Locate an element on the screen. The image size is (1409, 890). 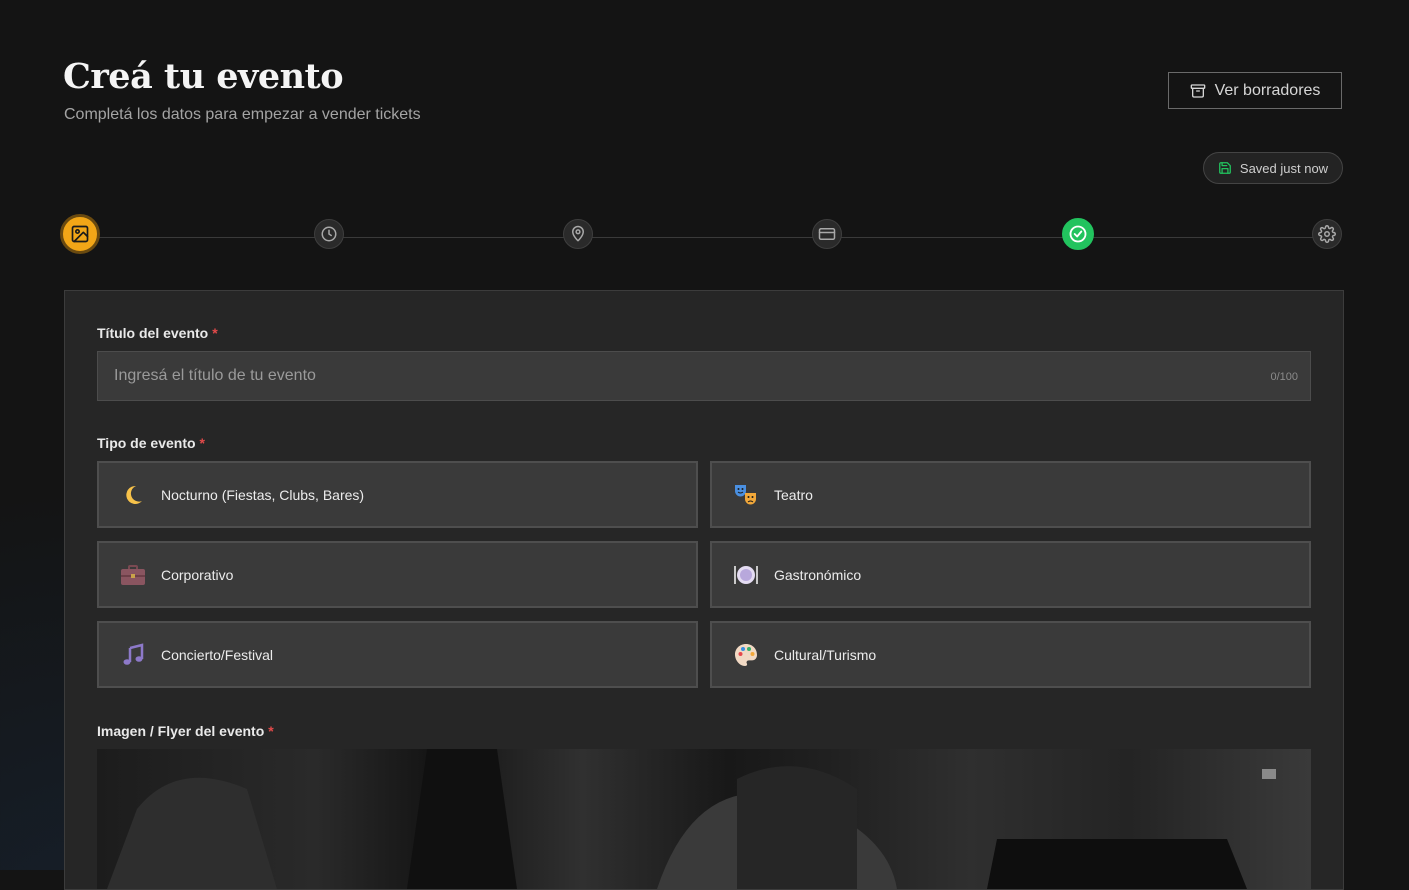
clock-icon is located at coordinates (329, 234).